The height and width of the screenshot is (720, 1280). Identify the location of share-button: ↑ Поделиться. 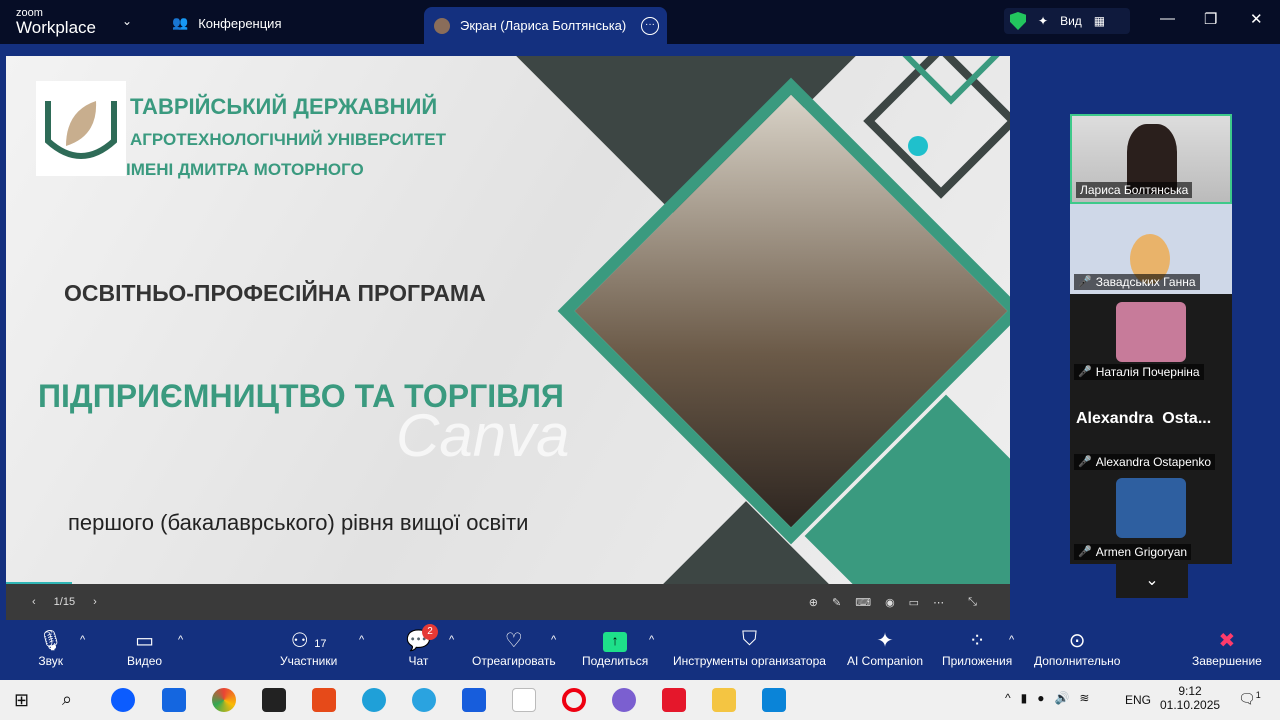
(615, 648).